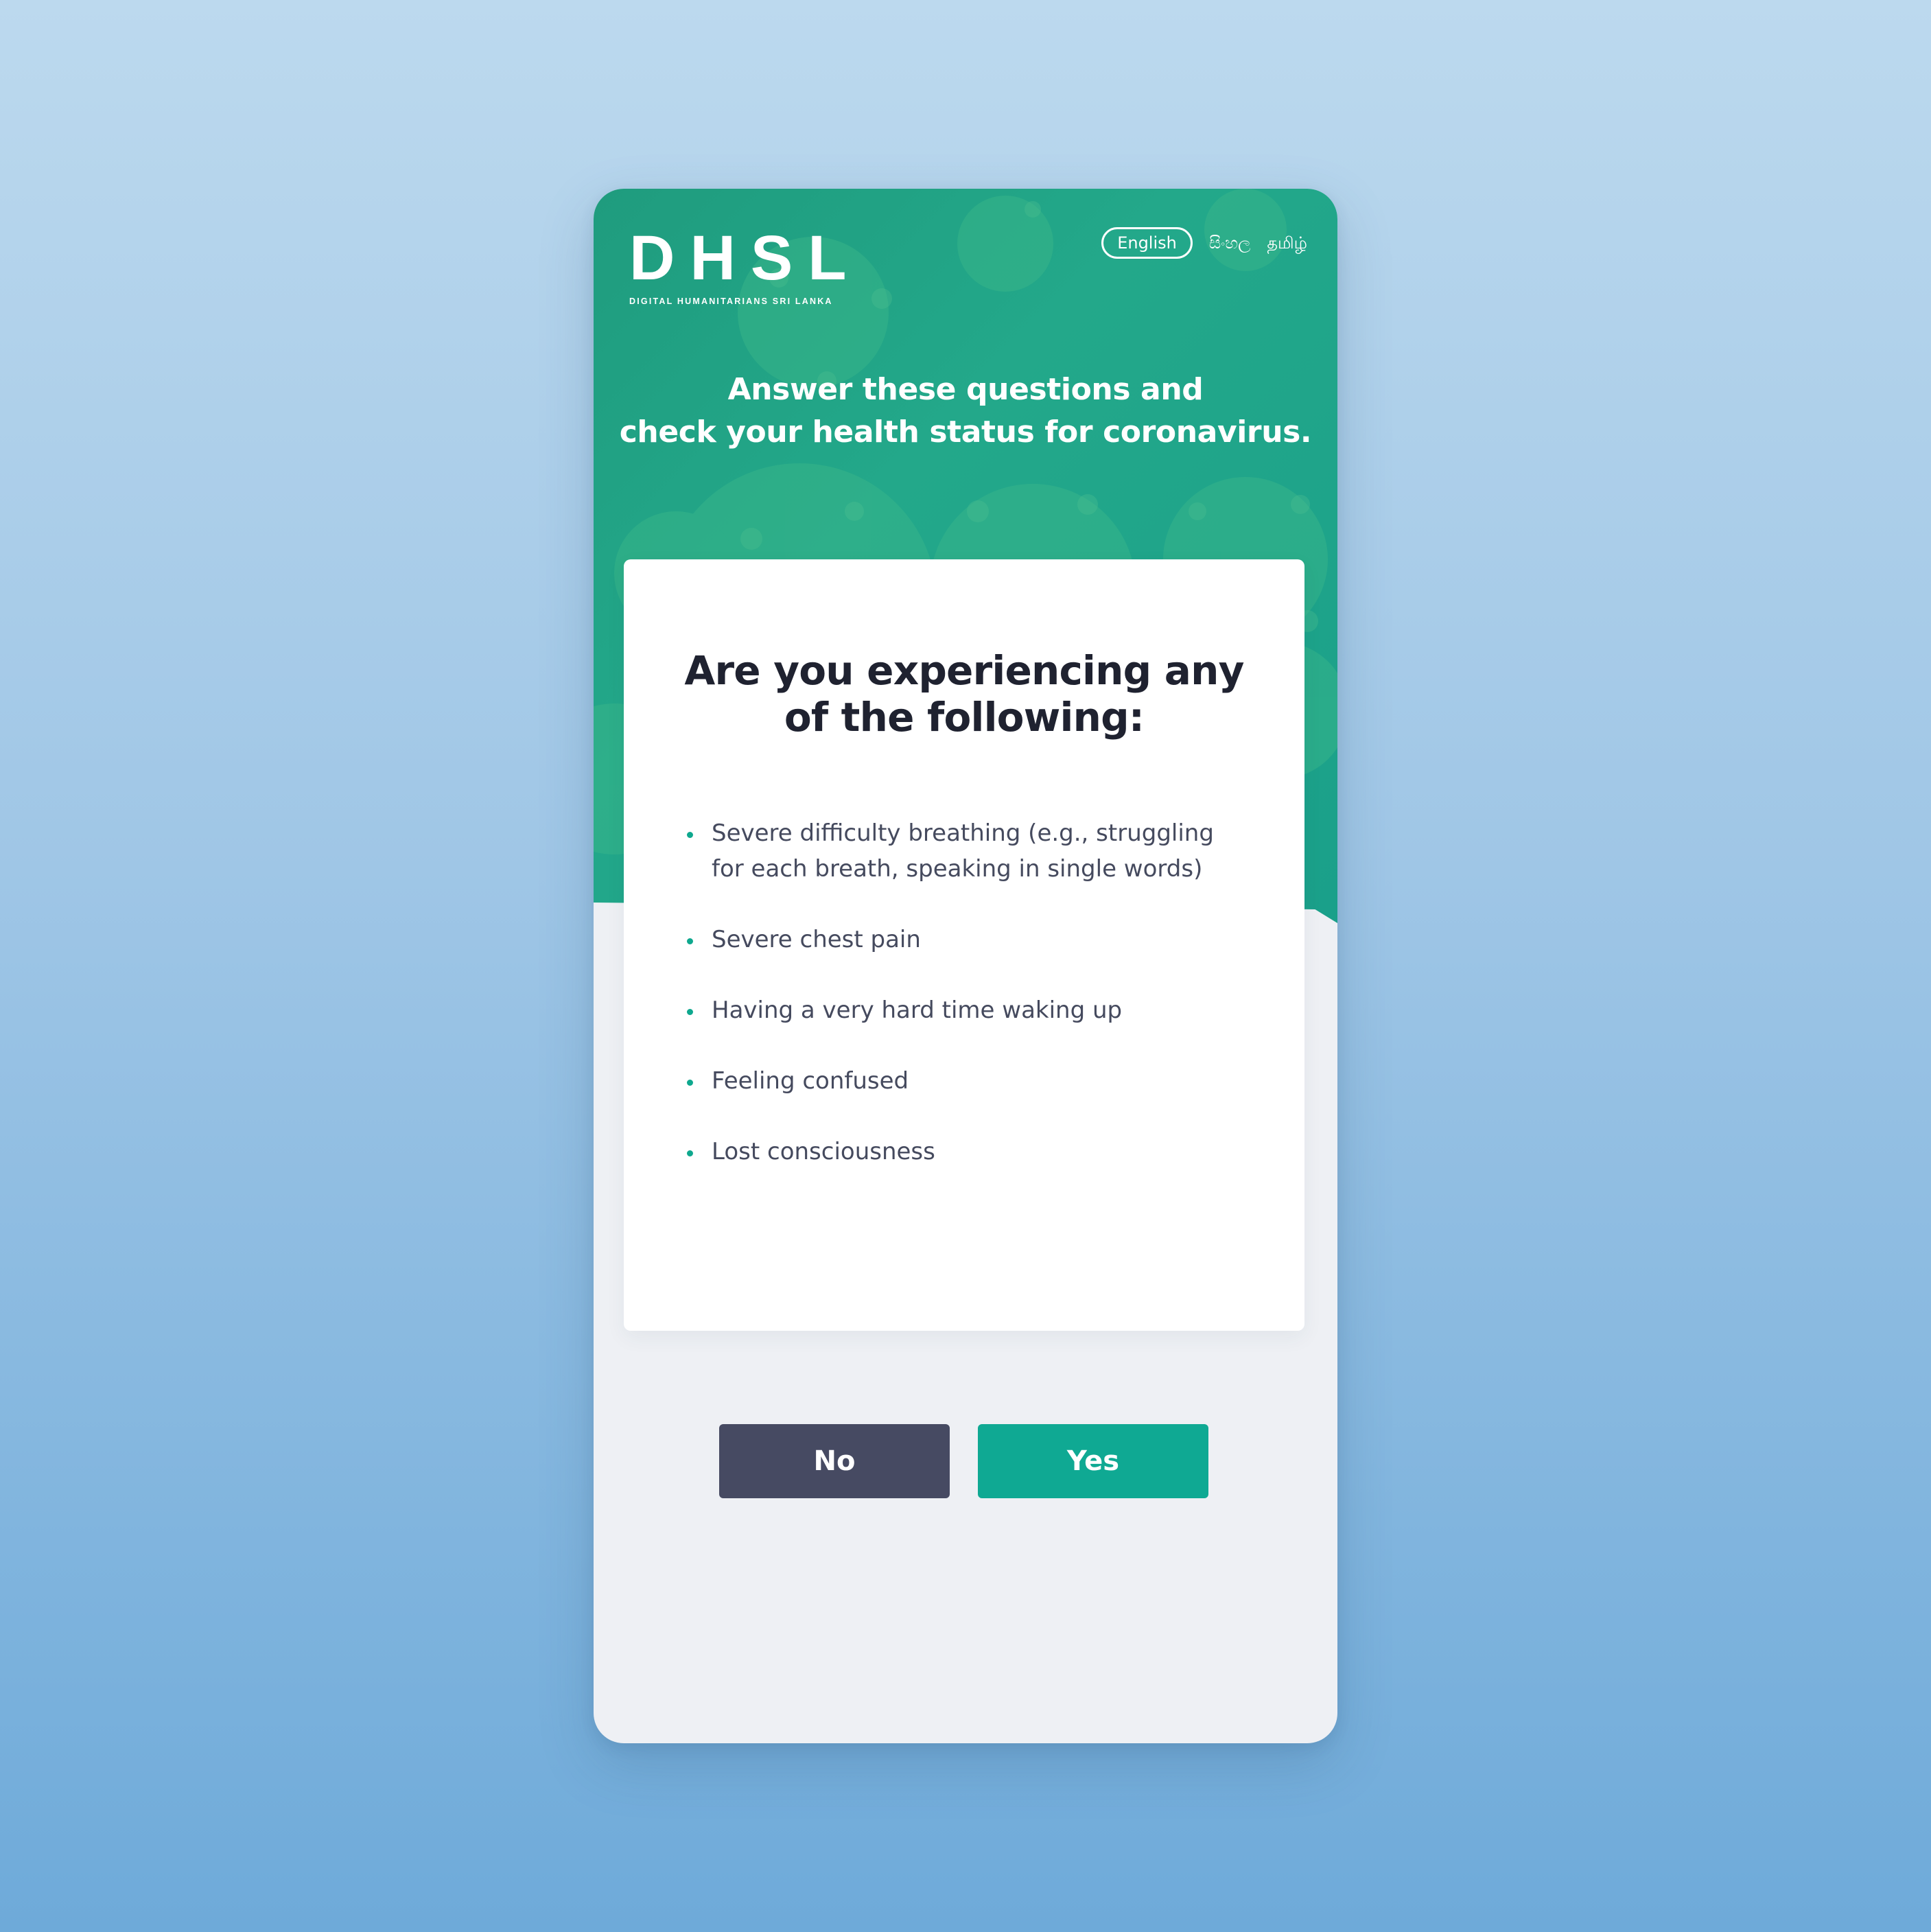 The width and height of the screenshot is (1931, 1932). Describe the element at coordinates (965, 389) in the screenshot. I see `headline-line-1: Answer these questions and` at that location.